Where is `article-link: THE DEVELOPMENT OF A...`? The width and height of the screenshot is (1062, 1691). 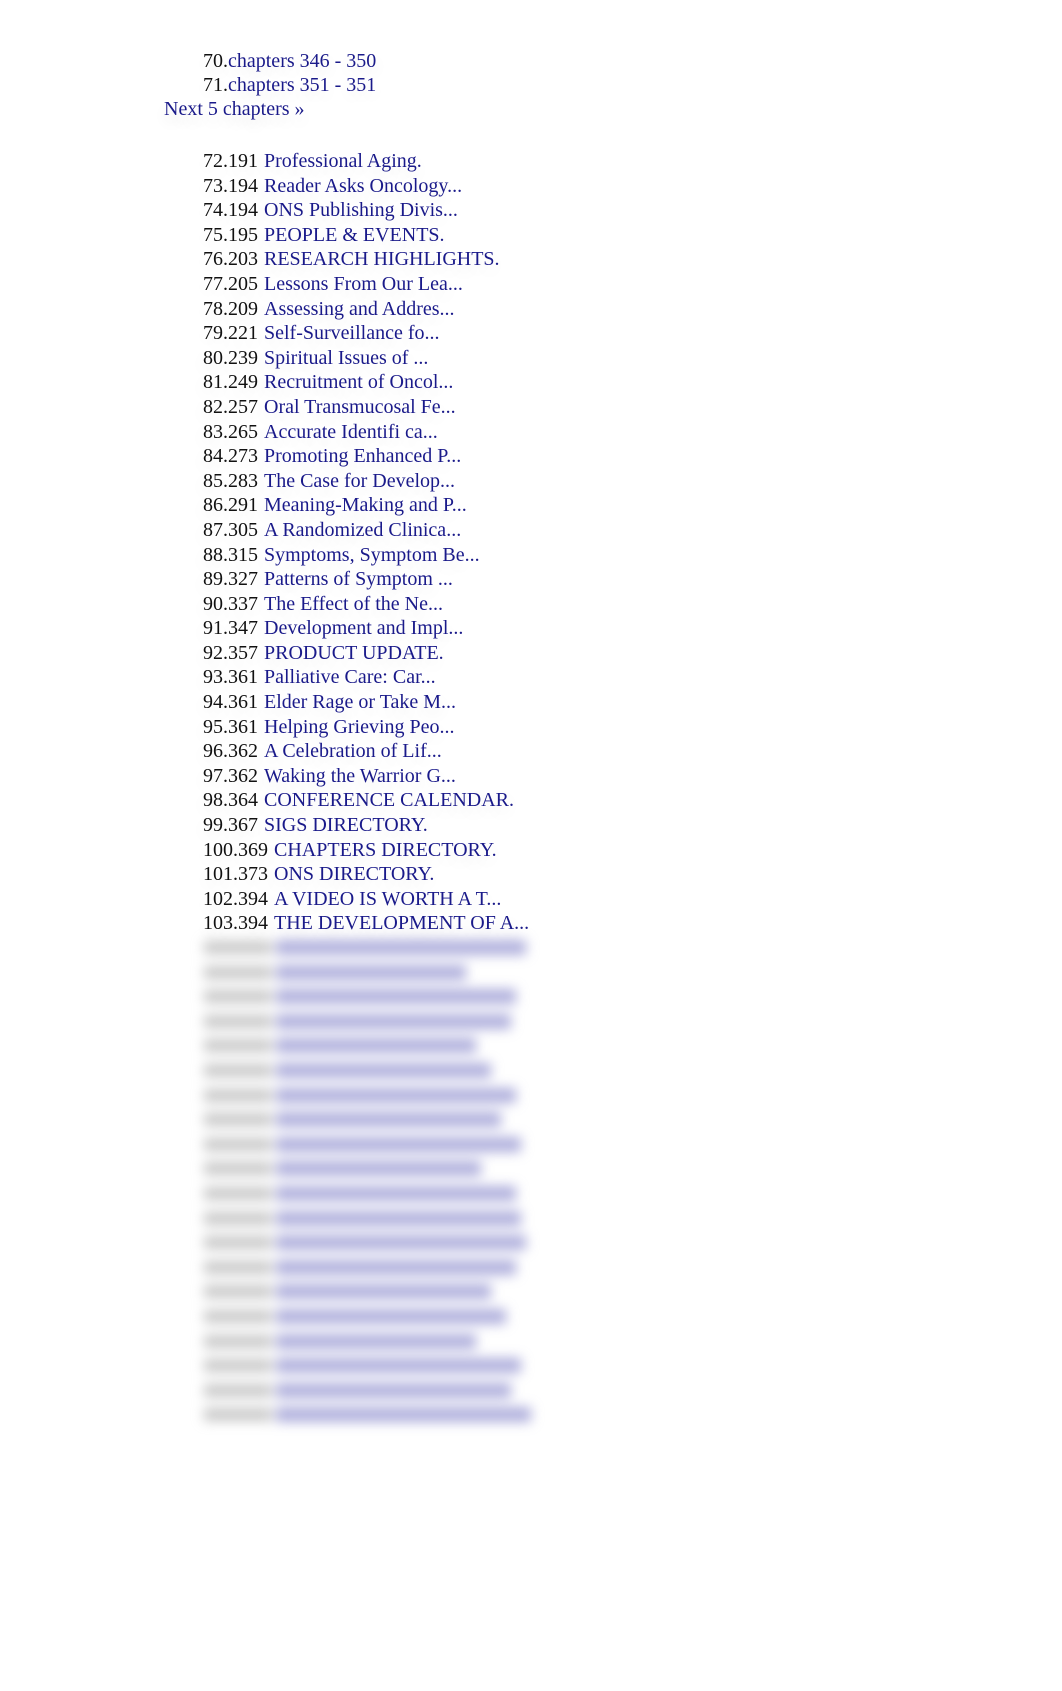 article-link: THE DEVELOPMENT OF A... is located at coordinates (401, 923).